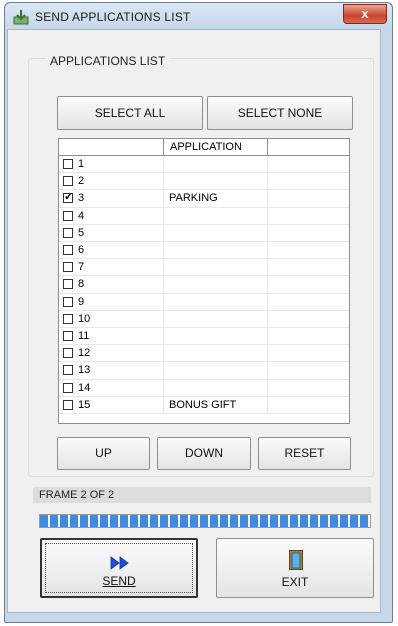 The image size is (398, 626). What do you see at coordinates (81, 198) in the screenshot?
I see `row-number: 3` at bounding box center [81, 198].